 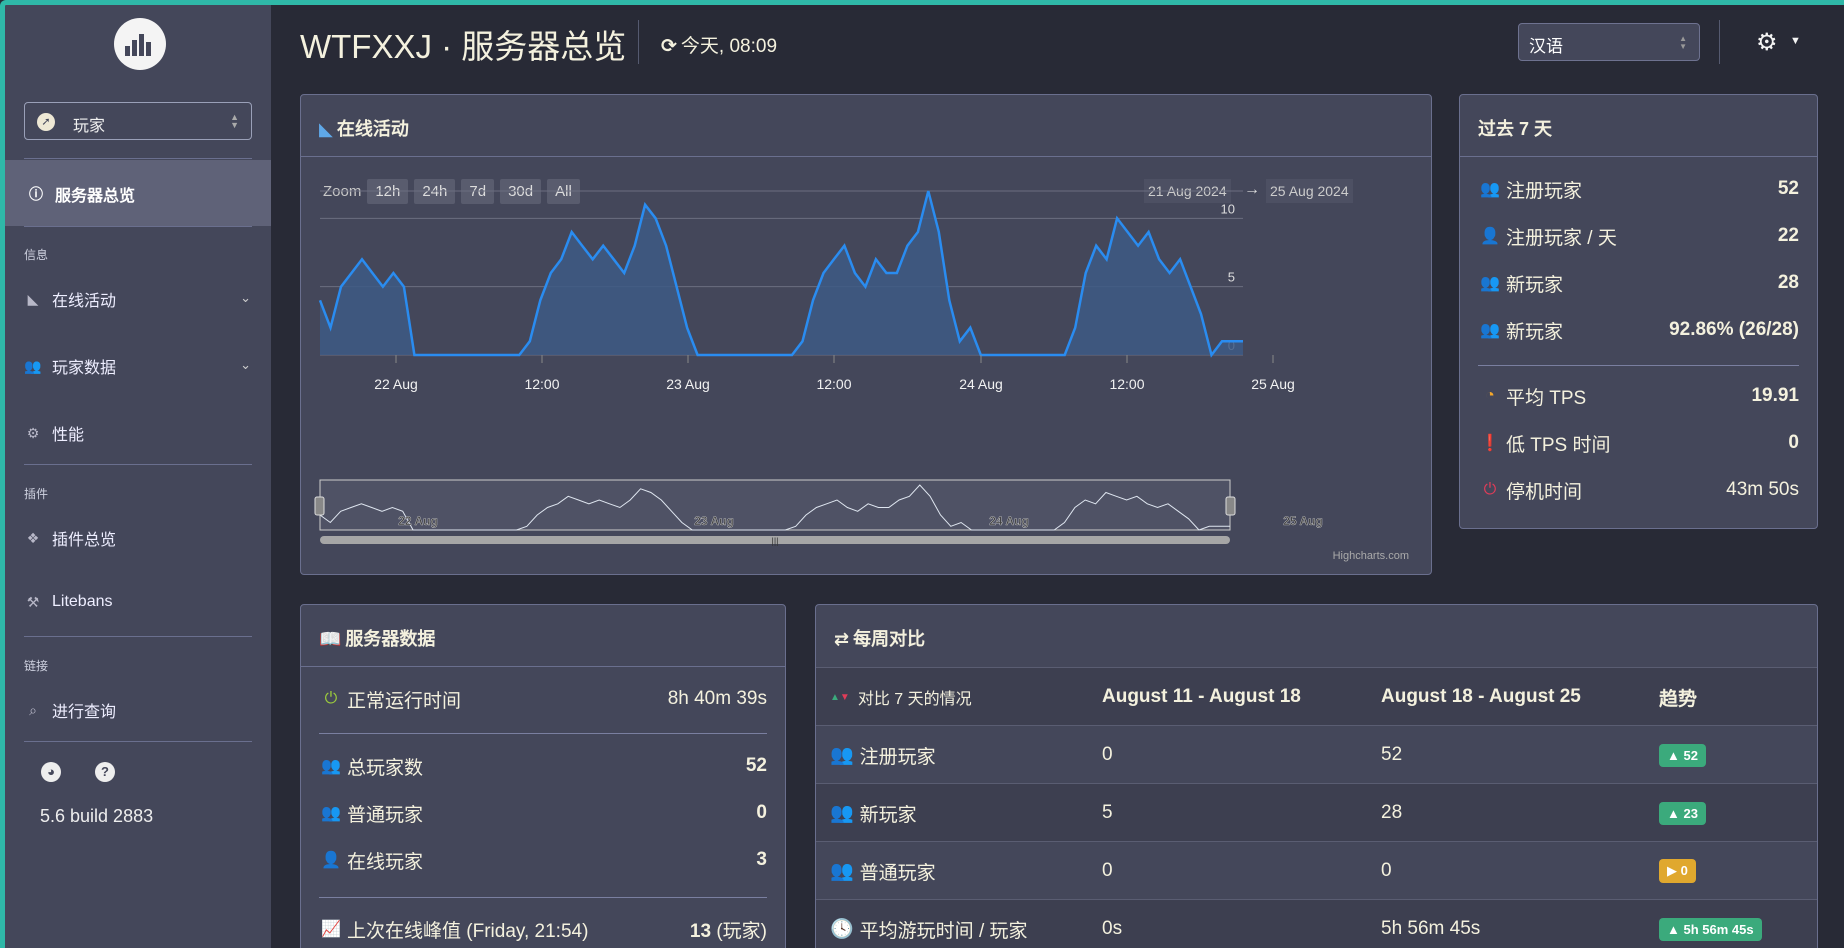 What do you see at coordinates (68, 602) in the screenshot?
I see `sidebar-item-litebans: ⚒ Litebans` at bounding box center [68, 602].